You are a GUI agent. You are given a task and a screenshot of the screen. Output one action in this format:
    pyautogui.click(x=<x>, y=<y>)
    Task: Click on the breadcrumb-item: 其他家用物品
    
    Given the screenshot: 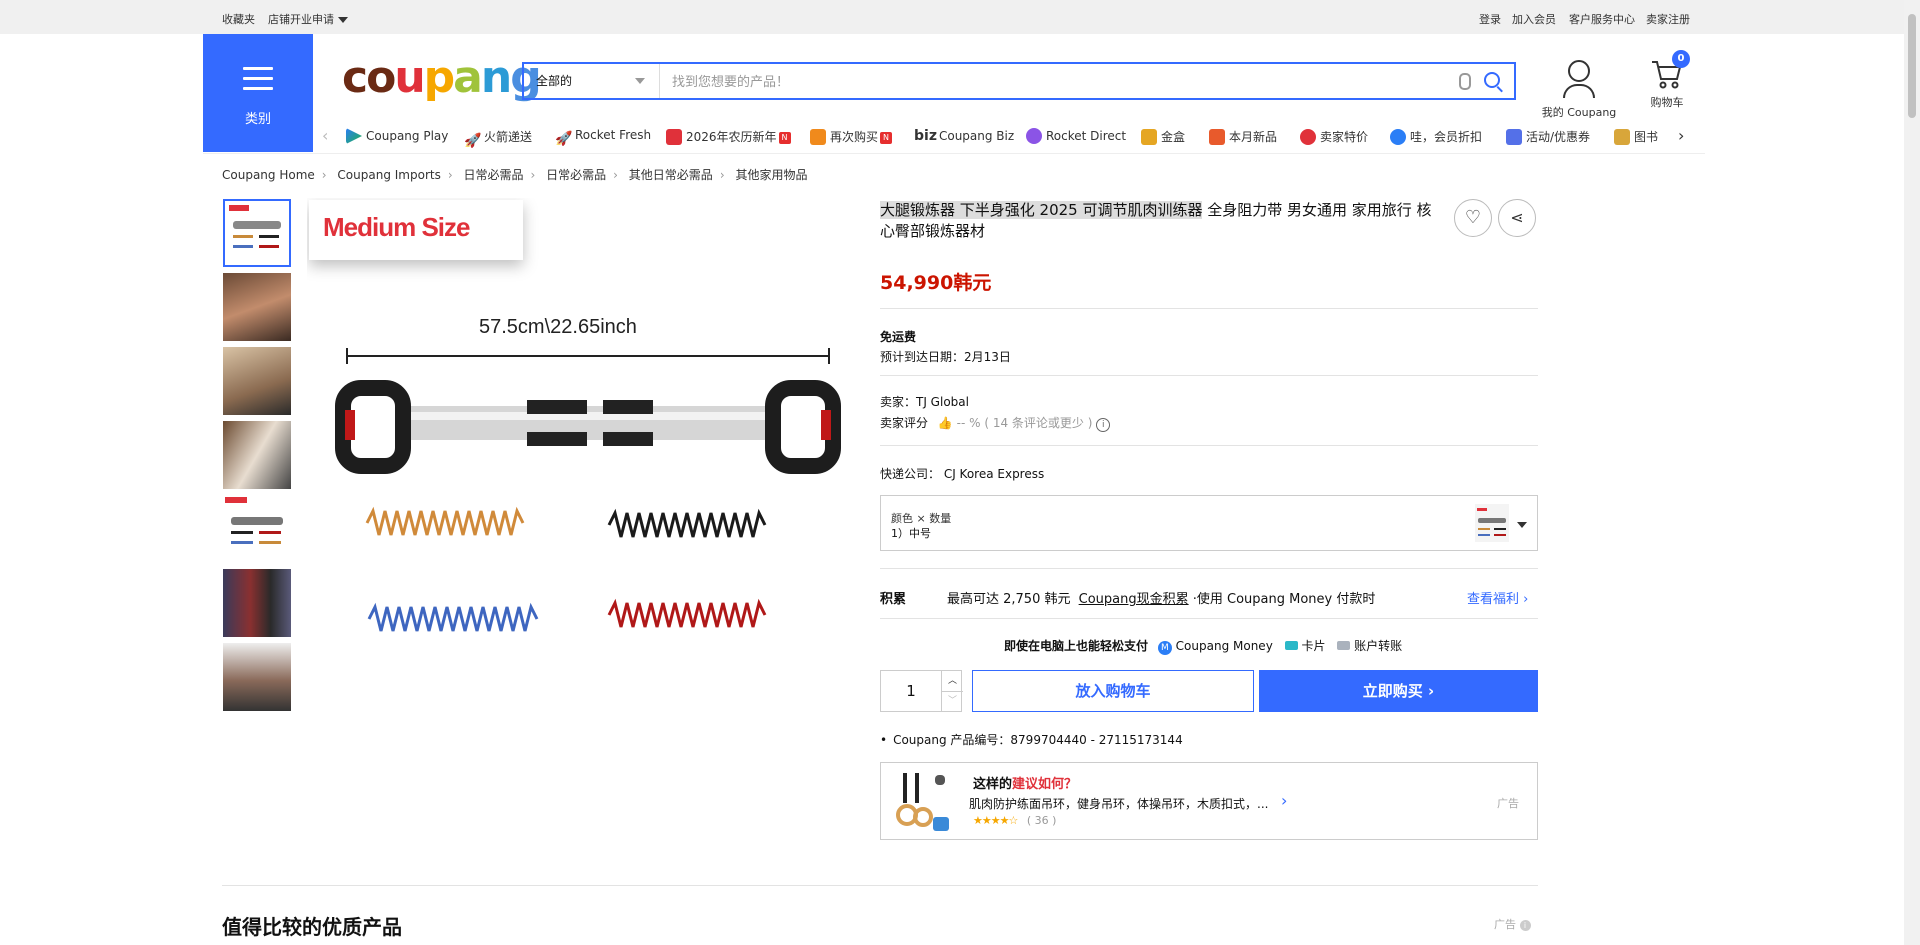 What is the action you would take?
    pyautogui.click(x=771, y=175)
    